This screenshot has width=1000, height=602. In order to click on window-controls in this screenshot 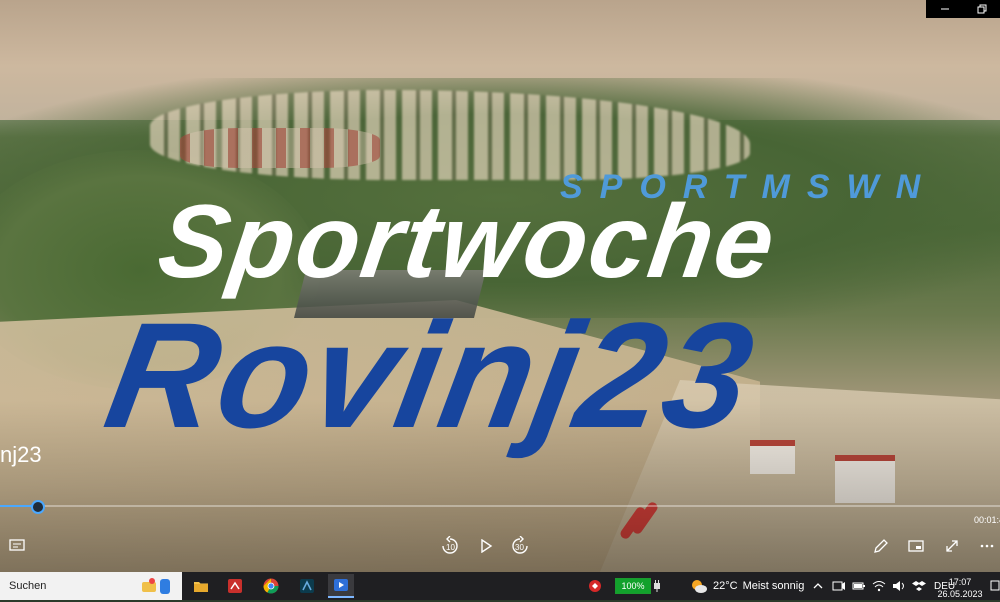, I will do `click(963, 9)`.